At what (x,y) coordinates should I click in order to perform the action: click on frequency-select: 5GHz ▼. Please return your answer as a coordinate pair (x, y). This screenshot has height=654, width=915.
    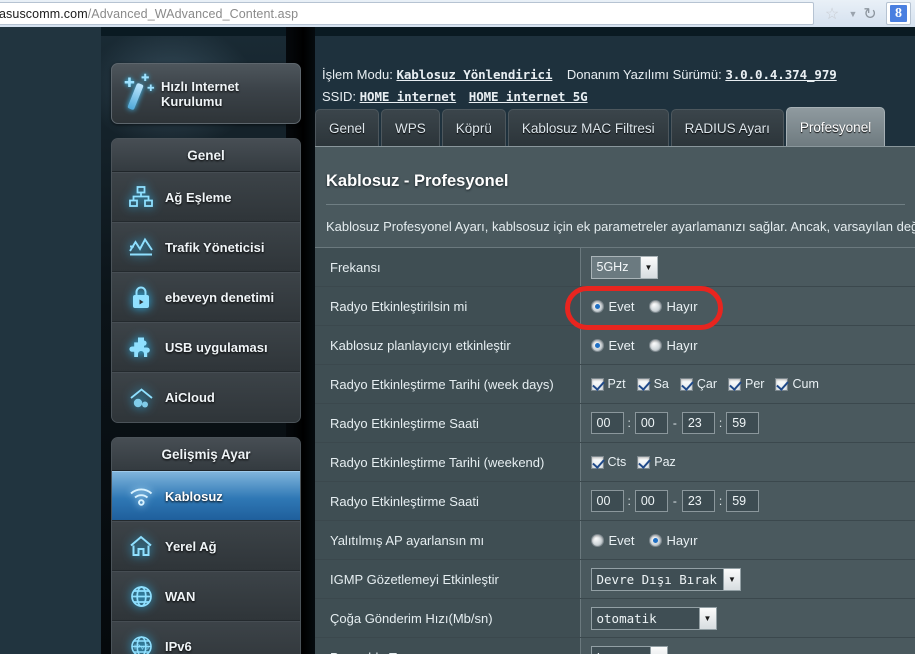
    Looking at the image, I should click on (624, 267).